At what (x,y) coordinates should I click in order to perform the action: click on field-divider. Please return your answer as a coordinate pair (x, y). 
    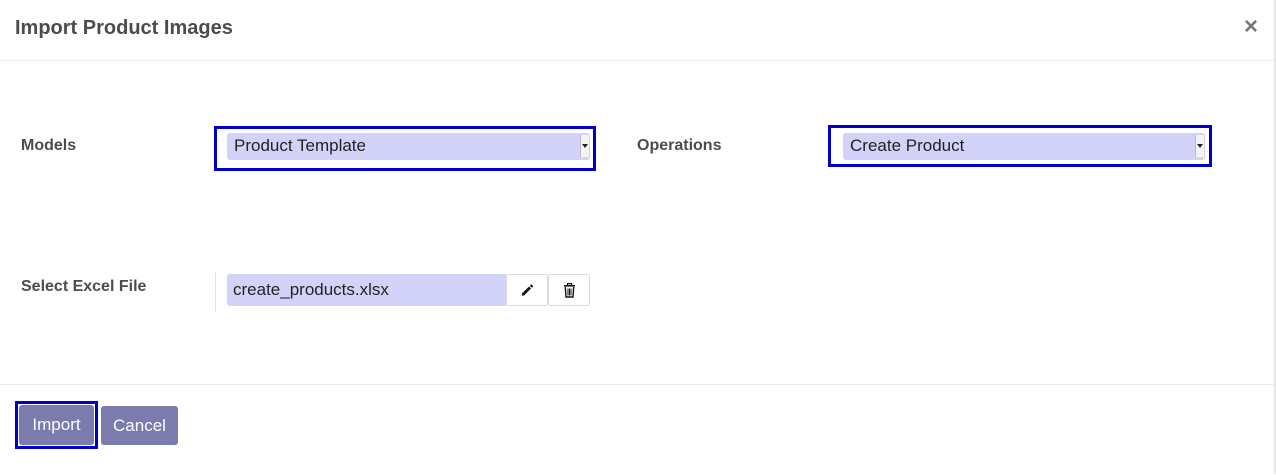
    Looking at the image, I should click on (215, 292).